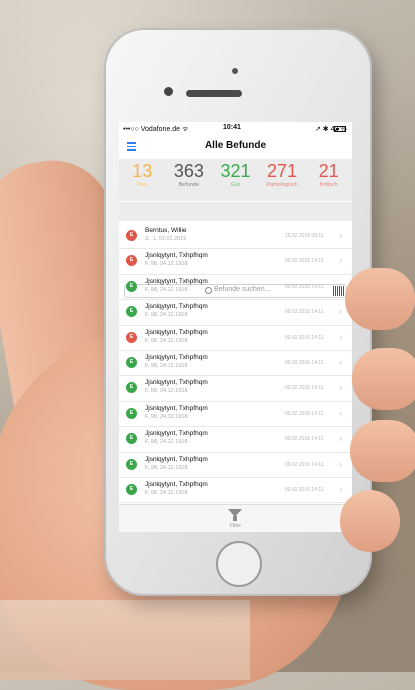 The height and width of the screenshot is (690, 415). What do you see at coordinates (142, 185) in the screenshot?
I see `stat-label: Neu` at bounding box center [142, 185].